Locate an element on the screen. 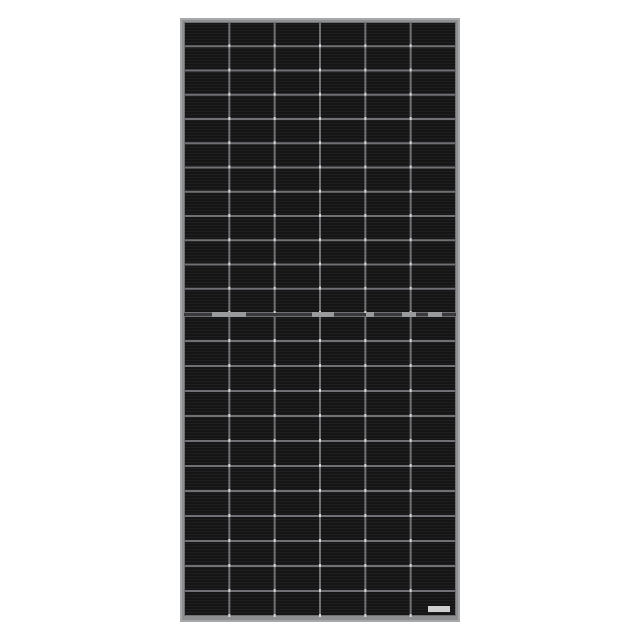 Image resolution: width=640 pixels, height=640 pixels. label-sticker is located at coordinates (439, 609).